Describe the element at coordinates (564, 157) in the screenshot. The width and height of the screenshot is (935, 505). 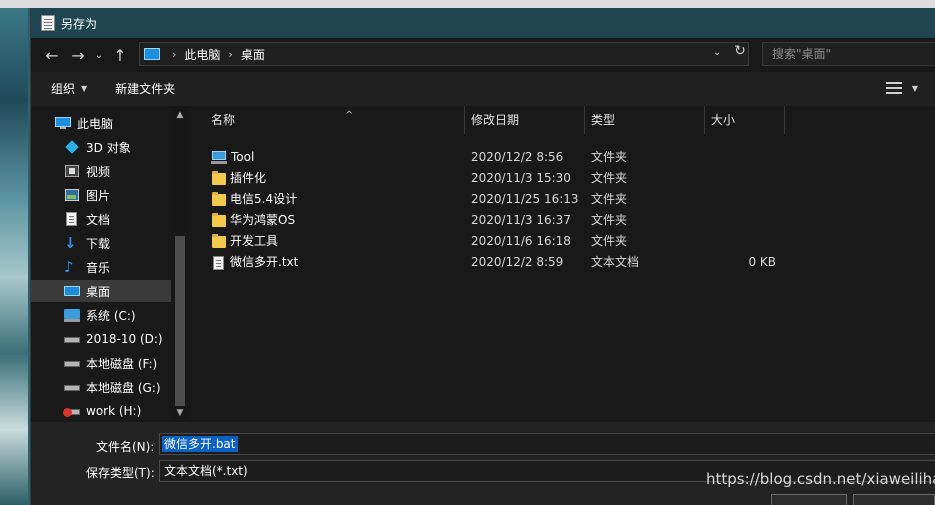
I see `file-row: Tool 2020/12/2 8:56 文件夹` at that location.